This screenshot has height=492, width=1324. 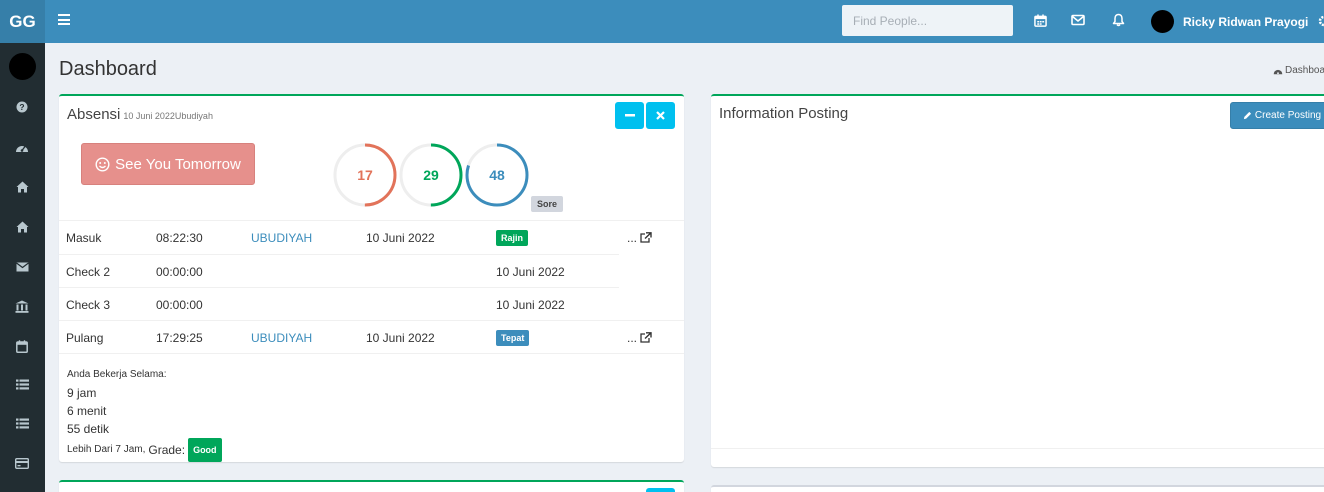 I want to click on collapse-button, so click(x=629, y=115).